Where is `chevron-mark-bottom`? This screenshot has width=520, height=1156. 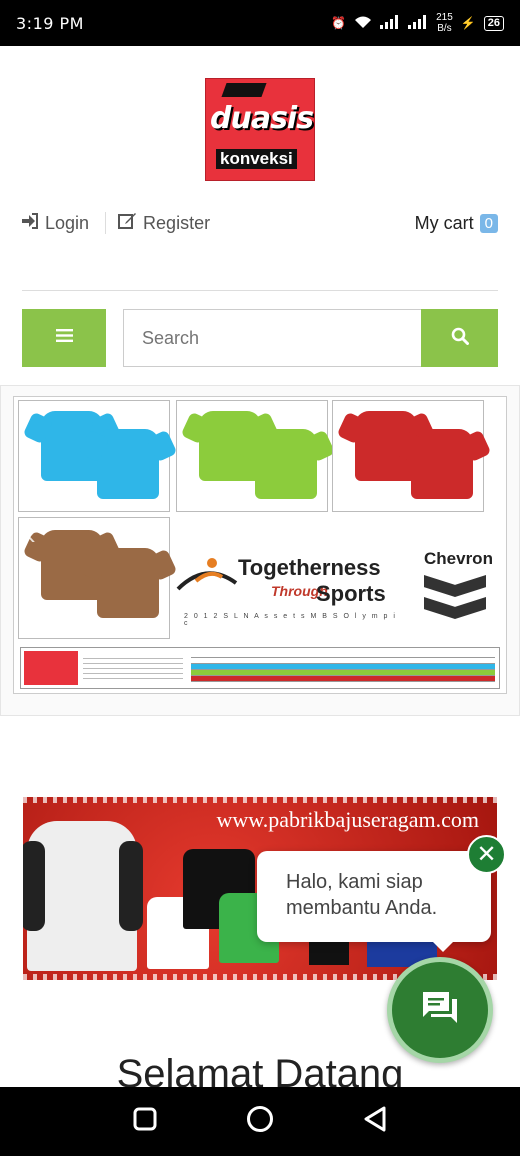 chevron-mark-bottom is located at coordinates (455, 608).